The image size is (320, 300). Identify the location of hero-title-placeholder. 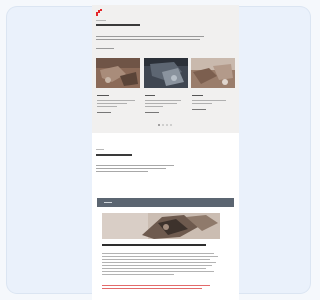
(118, 25).